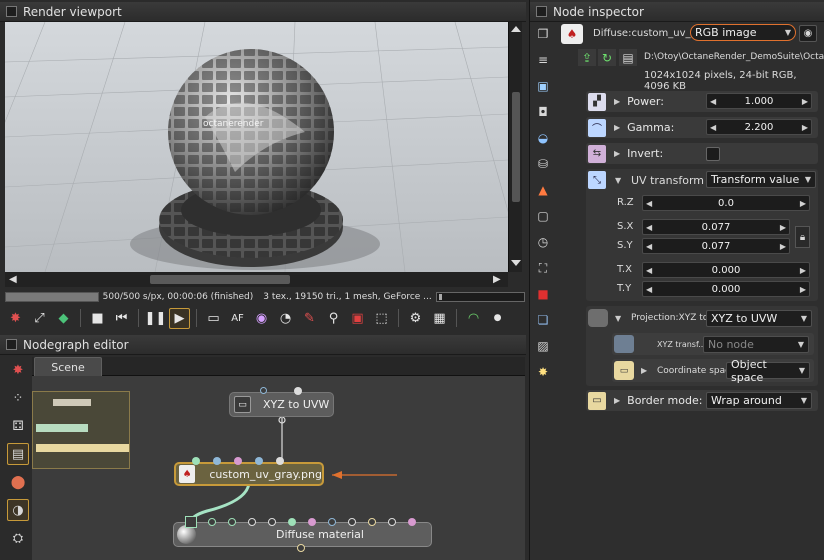 The height and width of the screenshot is (560, 824). I want to click on gpu-usage-bar, so click(480, 297).